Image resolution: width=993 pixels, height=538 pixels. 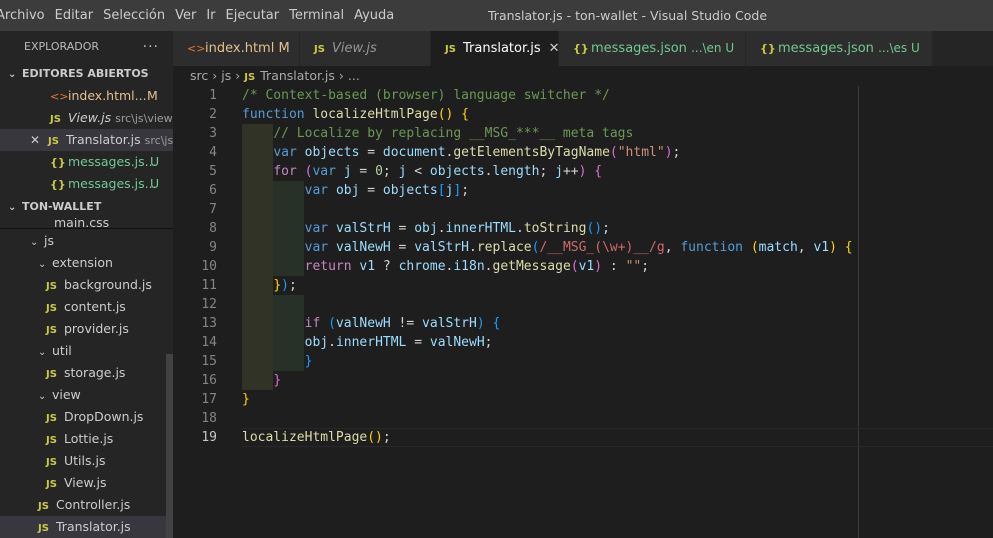 I want to click on tab-messages-es: {} messages.json ...\es U, so click(x=839, y=48).